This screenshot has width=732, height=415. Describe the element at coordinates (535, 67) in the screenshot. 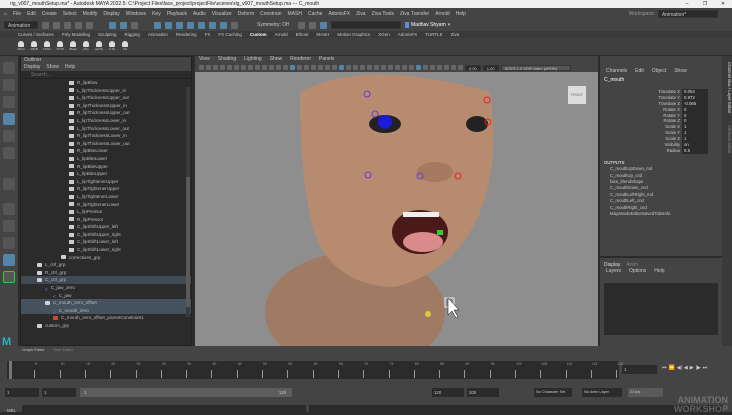

I see `color-space-dropdown: ACES 1.0 SDR-video (sRGB)` at that location.